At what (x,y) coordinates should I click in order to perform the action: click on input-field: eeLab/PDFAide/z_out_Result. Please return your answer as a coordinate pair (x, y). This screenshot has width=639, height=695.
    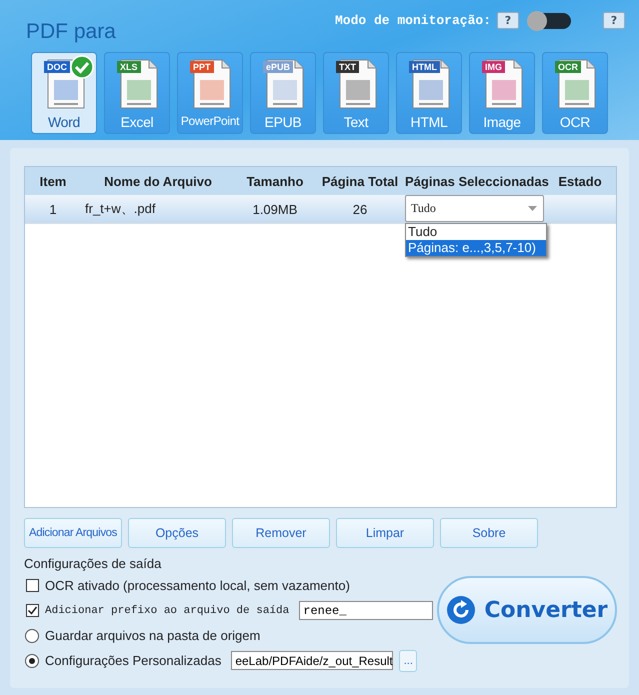
    Looking at the image, I should click on (312, 660).